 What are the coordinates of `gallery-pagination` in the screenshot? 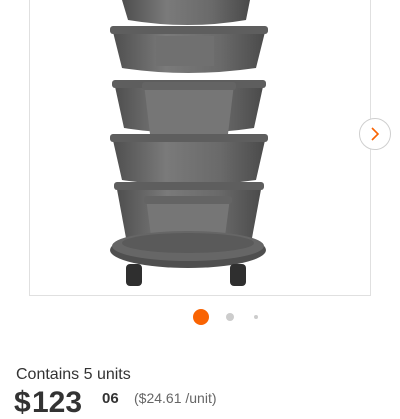 It's located at (200, 317).